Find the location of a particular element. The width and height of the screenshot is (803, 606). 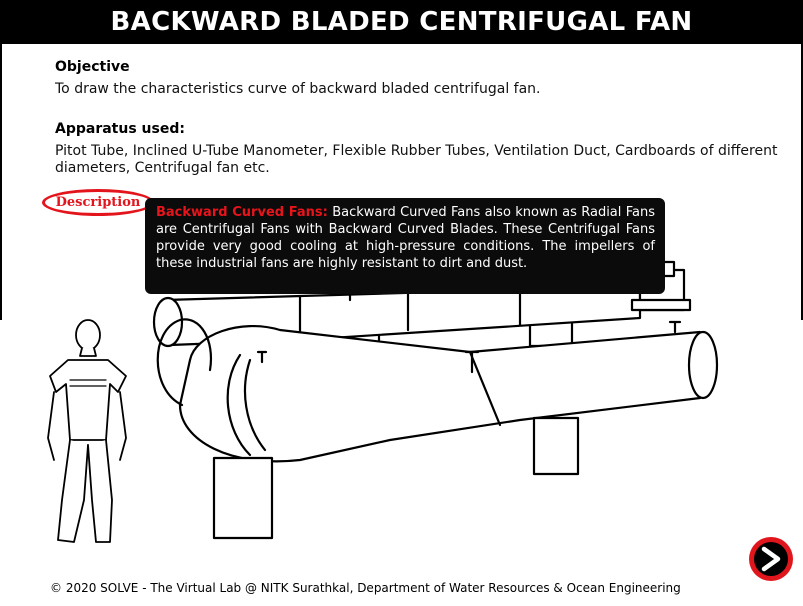

apparatus-text-line-2: diameters, Centrifugal fan etc. is located at coordinates (162, 168).